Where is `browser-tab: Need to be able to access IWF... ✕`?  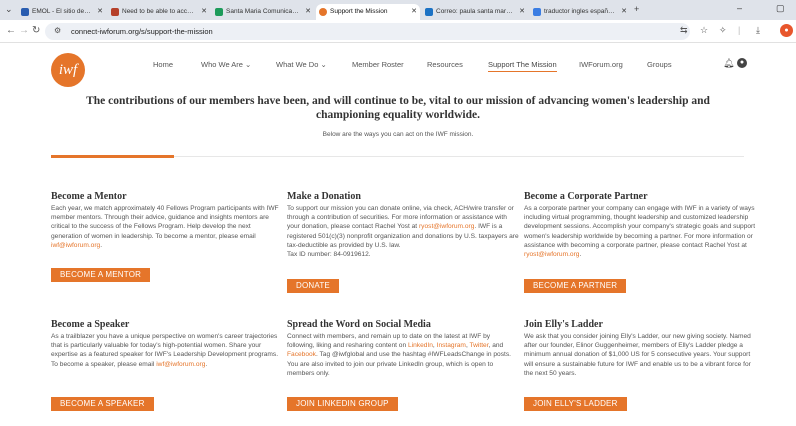
browser-tab: Need to be able to access IWF... ✕ is located at coordinates (159, 12).